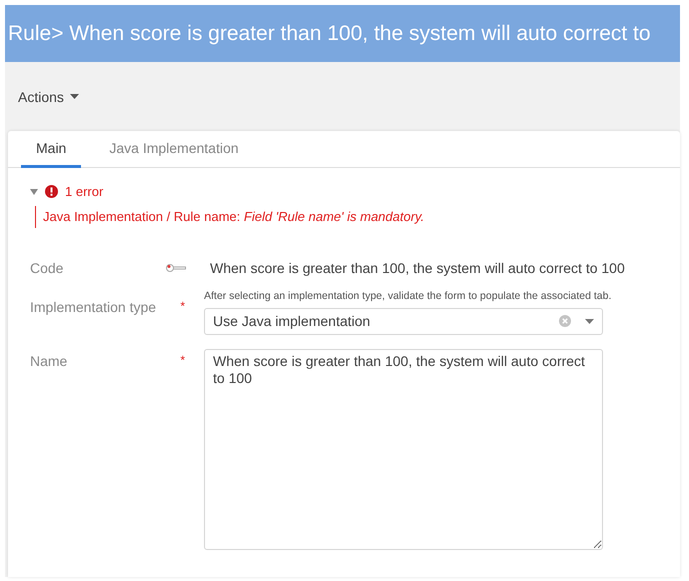 This screenshot has width=689, height=581. I want to click on page-title: Rule> When score is greater than 100, the system will auto correct to, so click(329, 34).